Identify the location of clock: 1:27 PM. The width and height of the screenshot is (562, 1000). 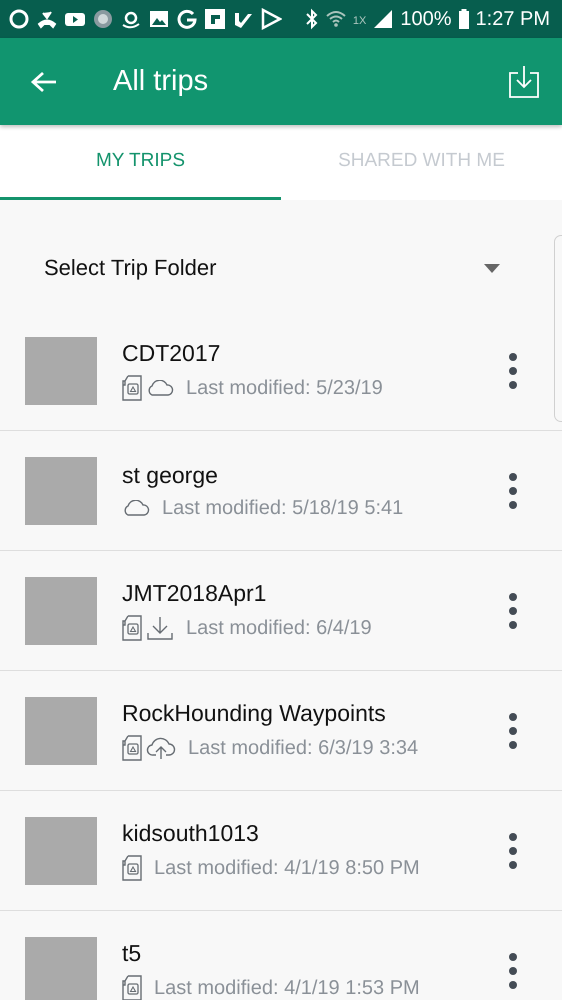
(513, 19).